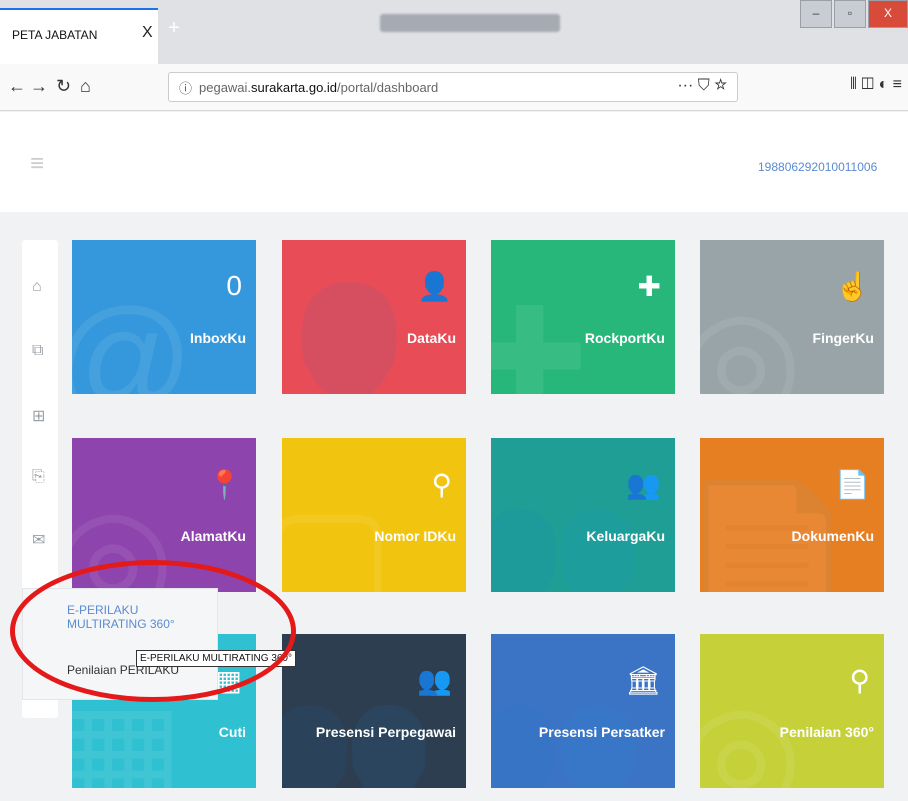 This screenshot has height=801, width=908. What do you see at coordinates (751, 337) in the screenshot?
I see `tile-bg-icon: ◎` at bounding box center [751, 337].